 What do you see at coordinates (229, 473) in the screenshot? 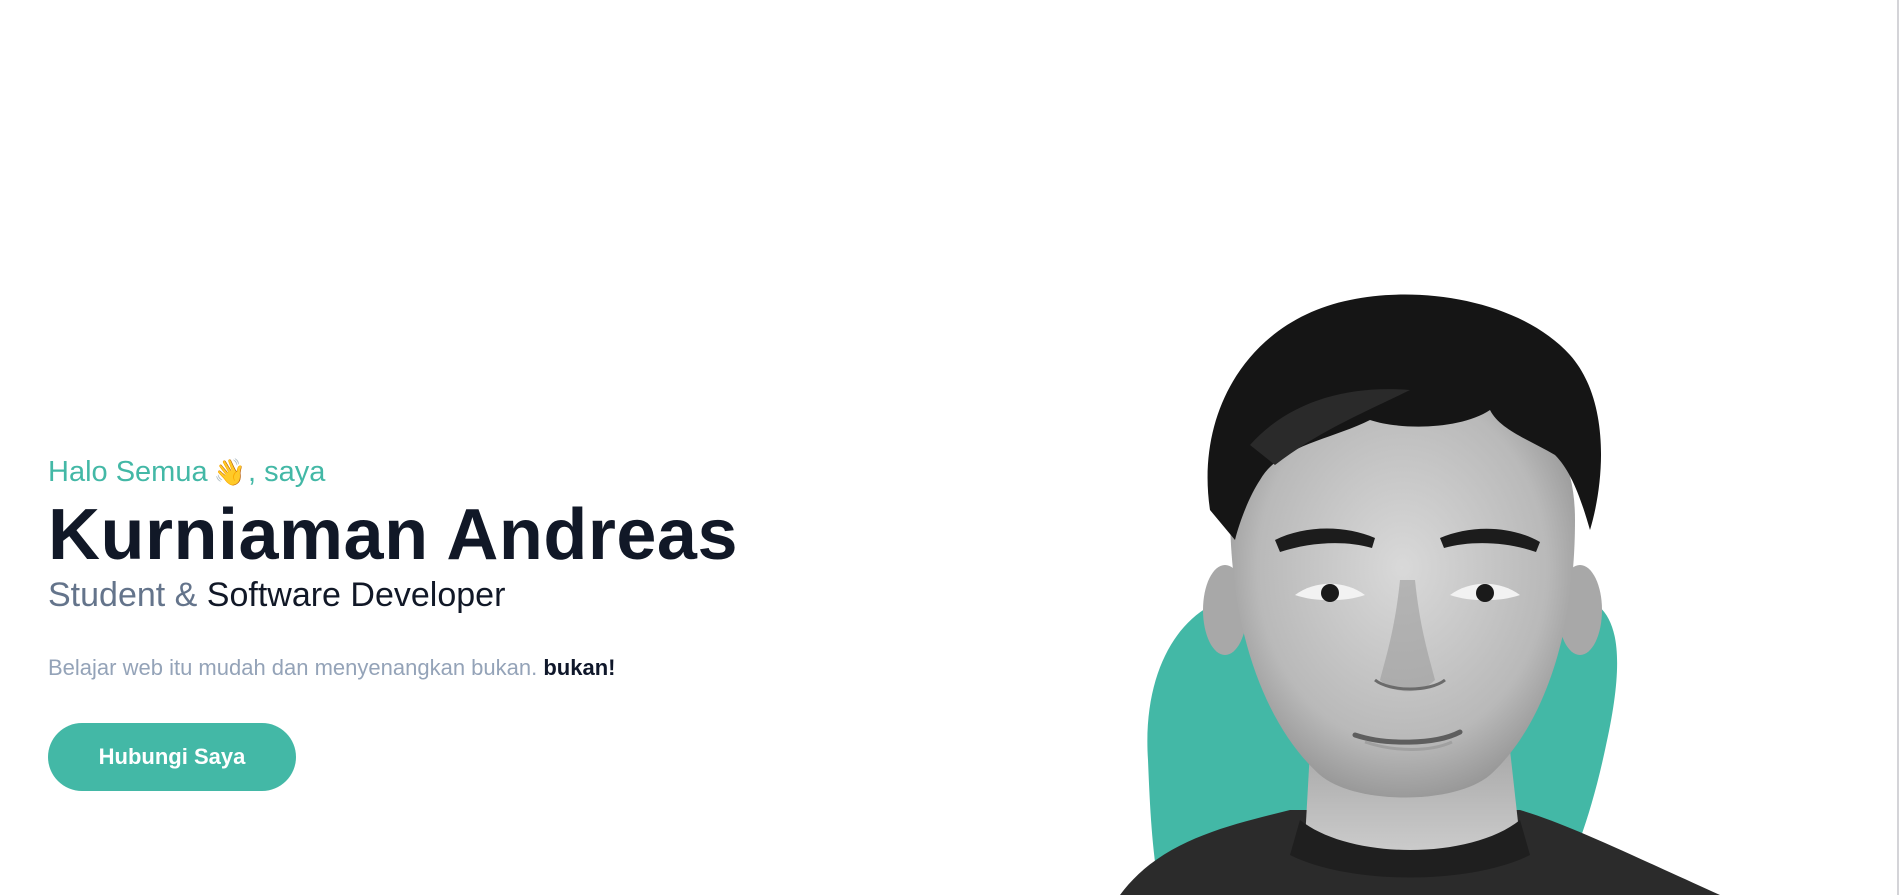
I see `waving-hand-icon: 👋` at bounding box center [229, 473].